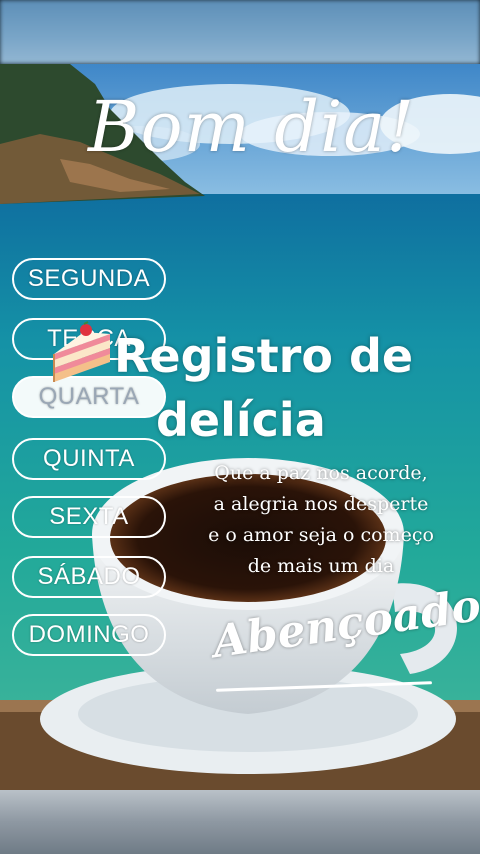  Describe the element at coordinates (241, 420) in the screenshot. I see `caption-line-2: delícia` at that location.